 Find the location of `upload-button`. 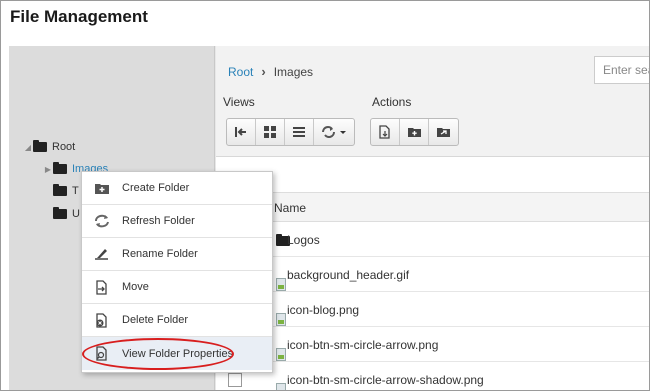

upload-button is located at coordinates (443, 132).